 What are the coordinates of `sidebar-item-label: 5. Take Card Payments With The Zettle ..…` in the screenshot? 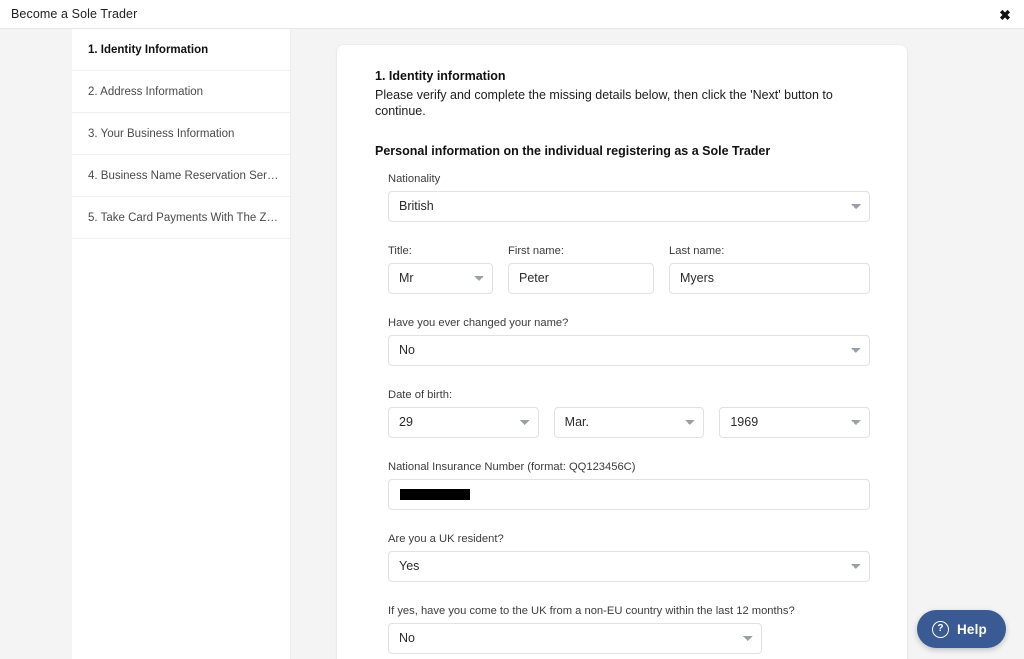 It's located at (185, 217).